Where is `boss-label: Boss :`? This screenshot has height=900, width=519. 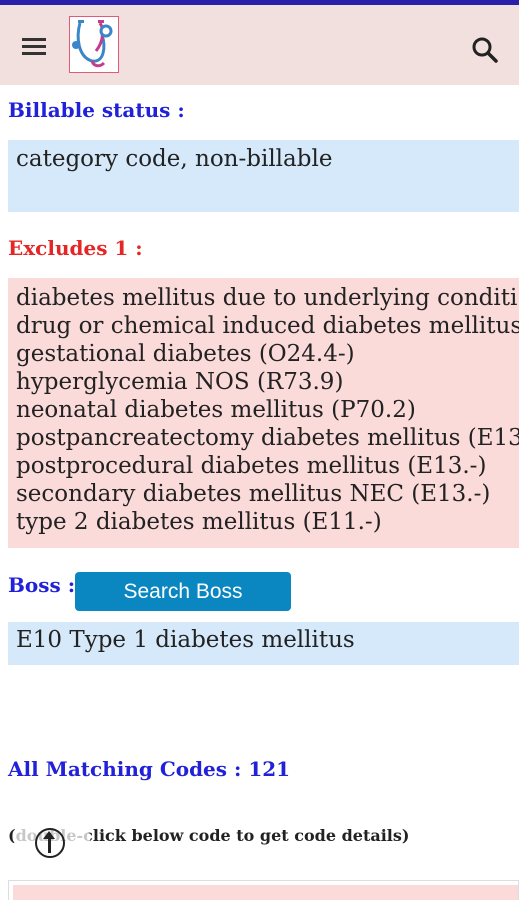
boss-label: Boss : is located at coordinates (42, 585).